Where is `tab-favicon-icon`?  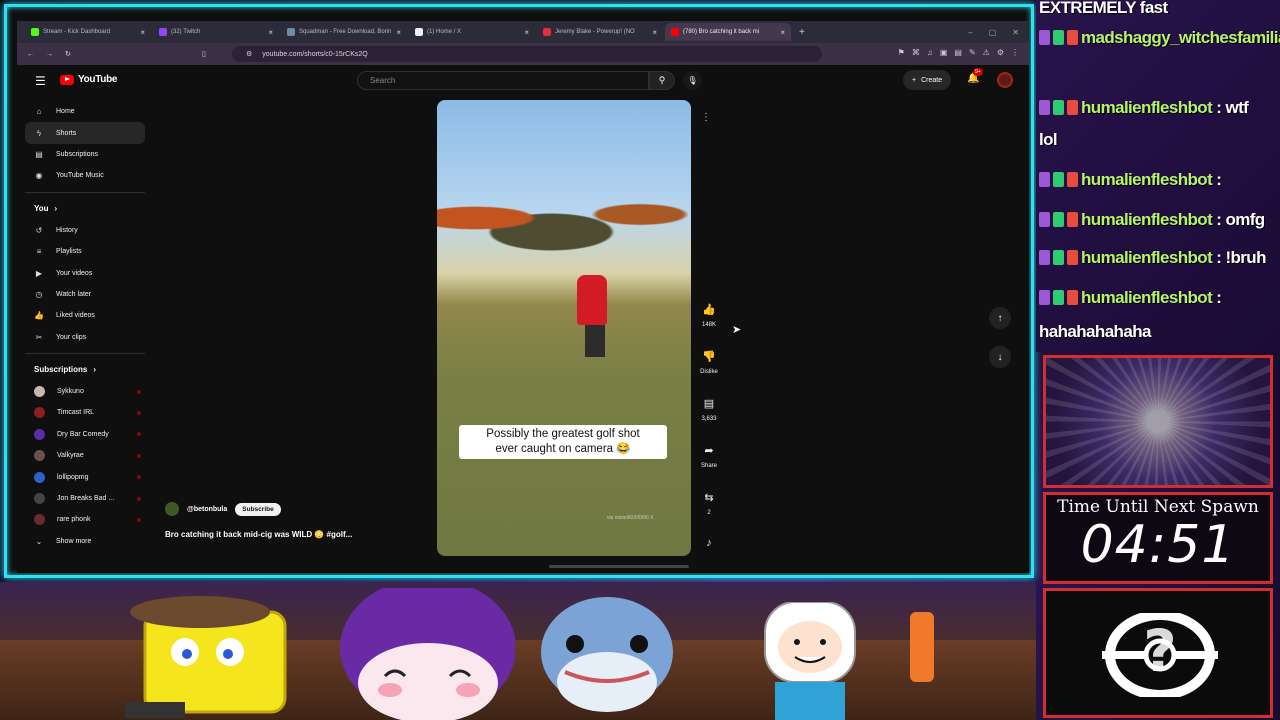
tab-favicon-icon is located at coordinates (419, 32).